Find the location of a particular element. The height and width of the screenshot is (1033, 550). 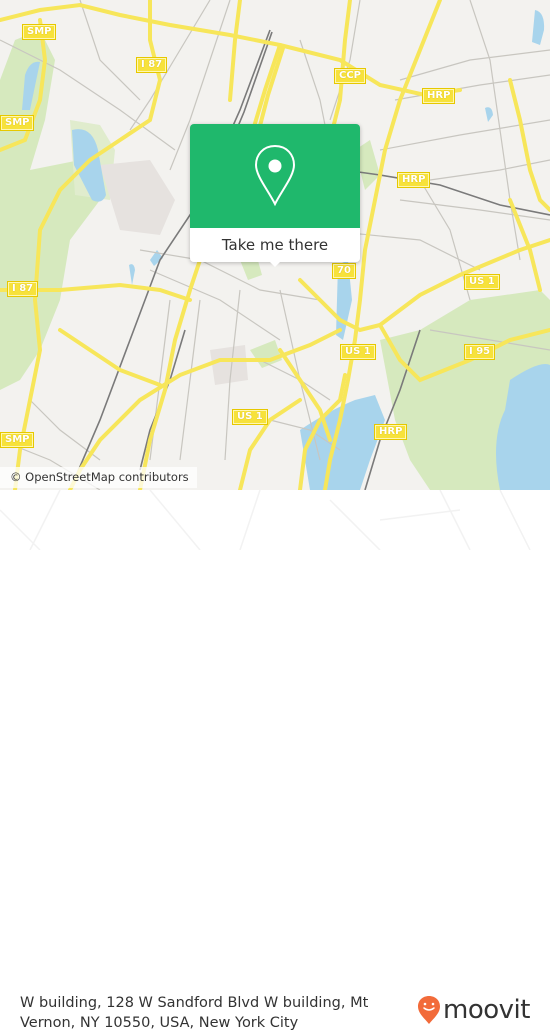

road-shield-ccp: CCP is located at coordinates (350, 76).